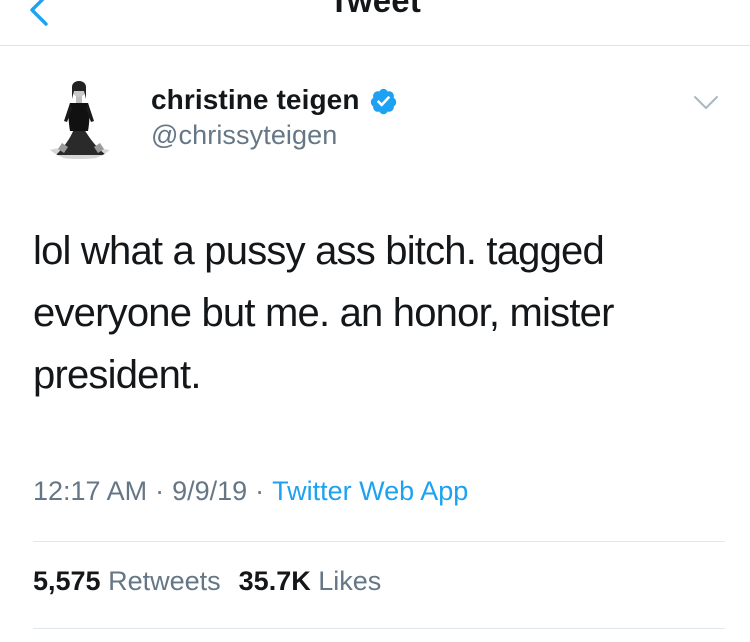 The height and width of the screenshot is (642, 750). Describe the element at coordinates (255, 100) in the screenshot. I see `display-name: christine teigen` at that location.